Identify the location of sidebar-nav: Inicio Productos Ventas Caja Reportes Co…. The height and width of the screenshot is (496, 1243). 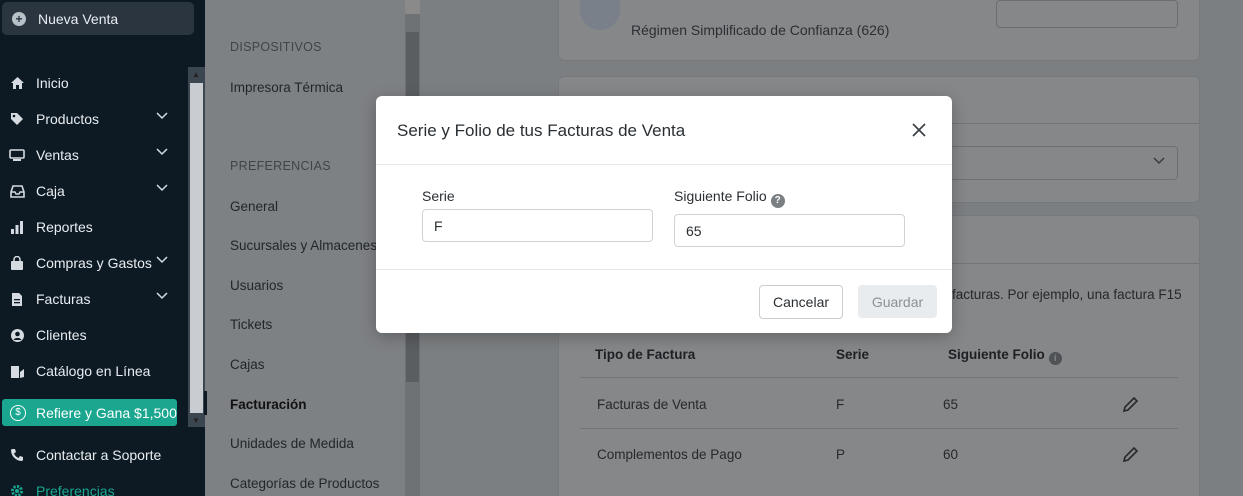
(94, 227).